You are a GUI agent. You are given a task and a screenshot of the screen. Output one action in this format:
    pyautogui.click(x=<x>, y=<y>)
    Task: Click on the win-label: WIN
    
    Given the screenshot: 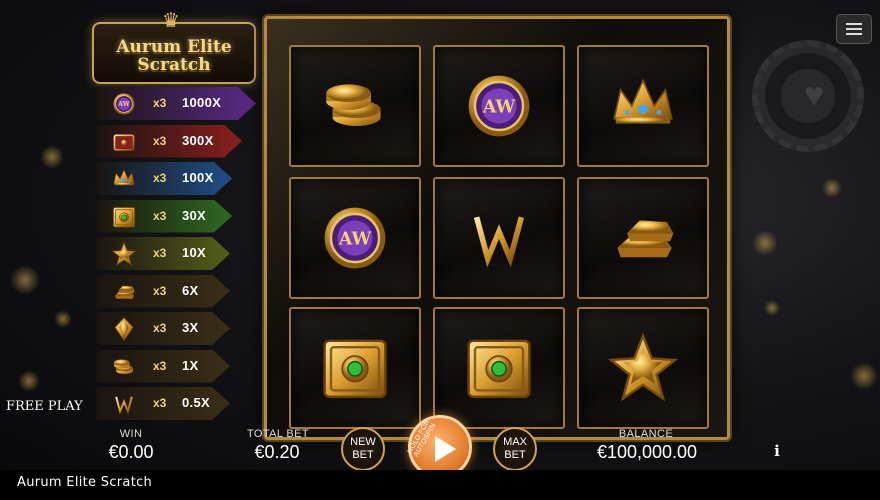 What is the action you would take?
    pyautogui.click(x=131, y=434)
    